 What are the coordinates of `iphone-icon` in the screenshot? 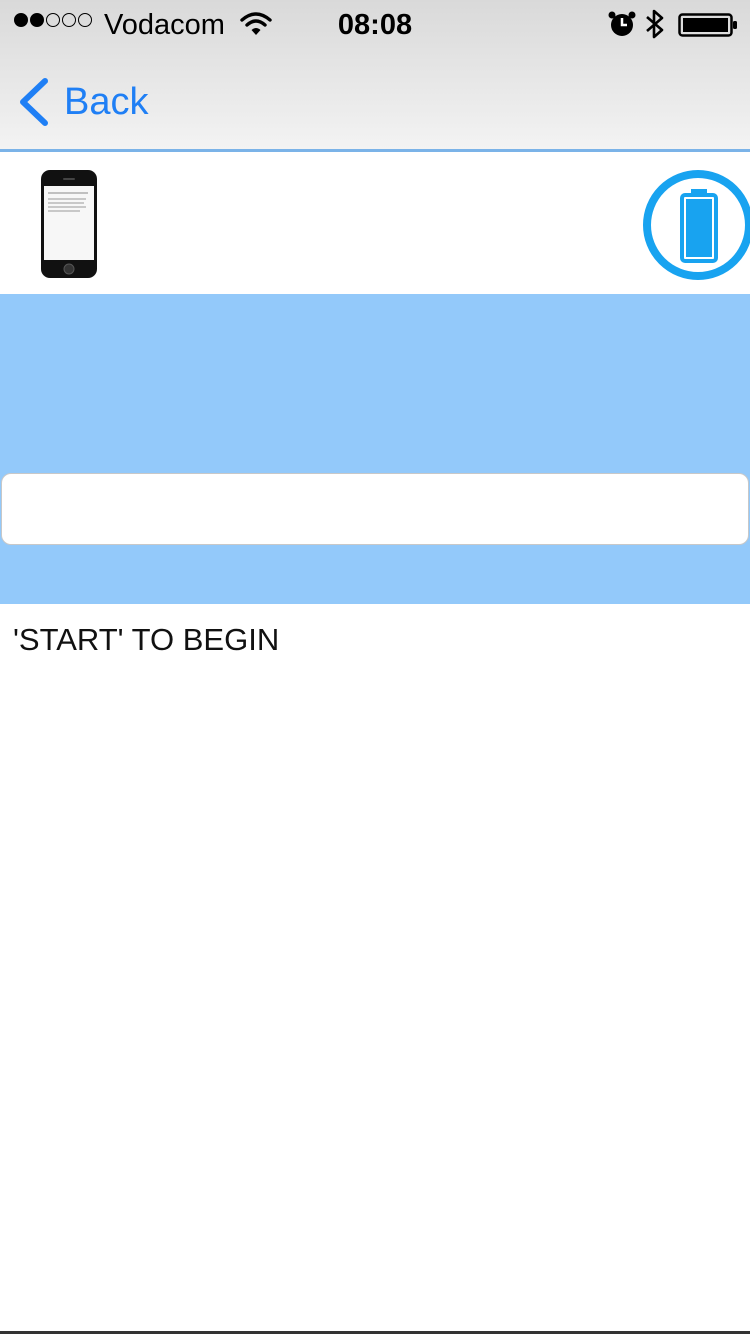 It's located at (69, 224).